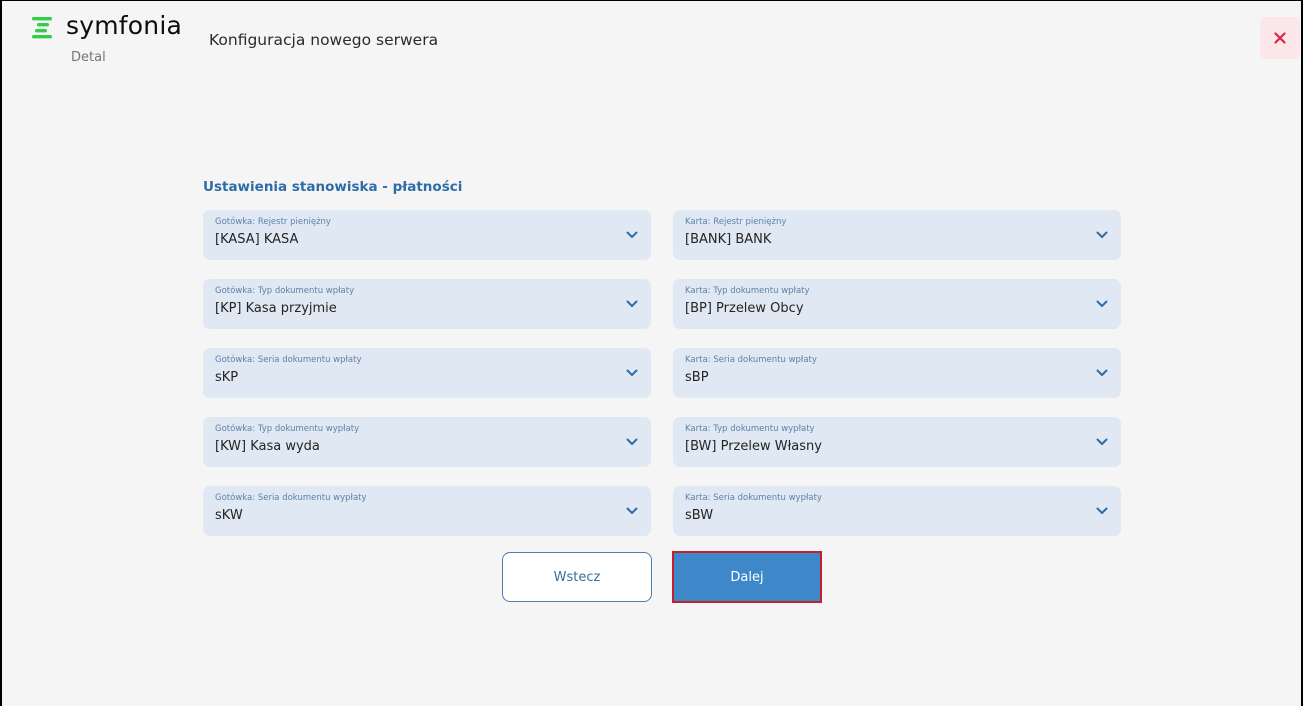 The image size is (1303, 706). What do you see at coordinates (753, 498) in the screenshot?
I see `field-label: Karta: Seria dokumentu wypłaty` at bounding box center [753, 498].